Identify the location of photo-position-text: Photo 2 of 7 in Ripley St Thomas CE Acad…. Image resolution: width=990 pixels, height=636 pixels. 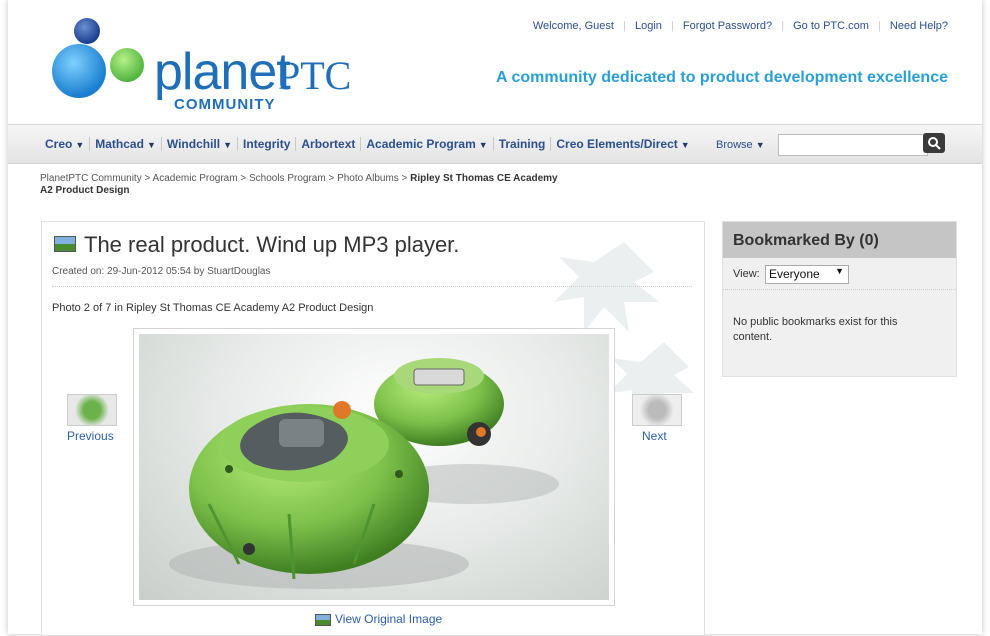
(213, 308).